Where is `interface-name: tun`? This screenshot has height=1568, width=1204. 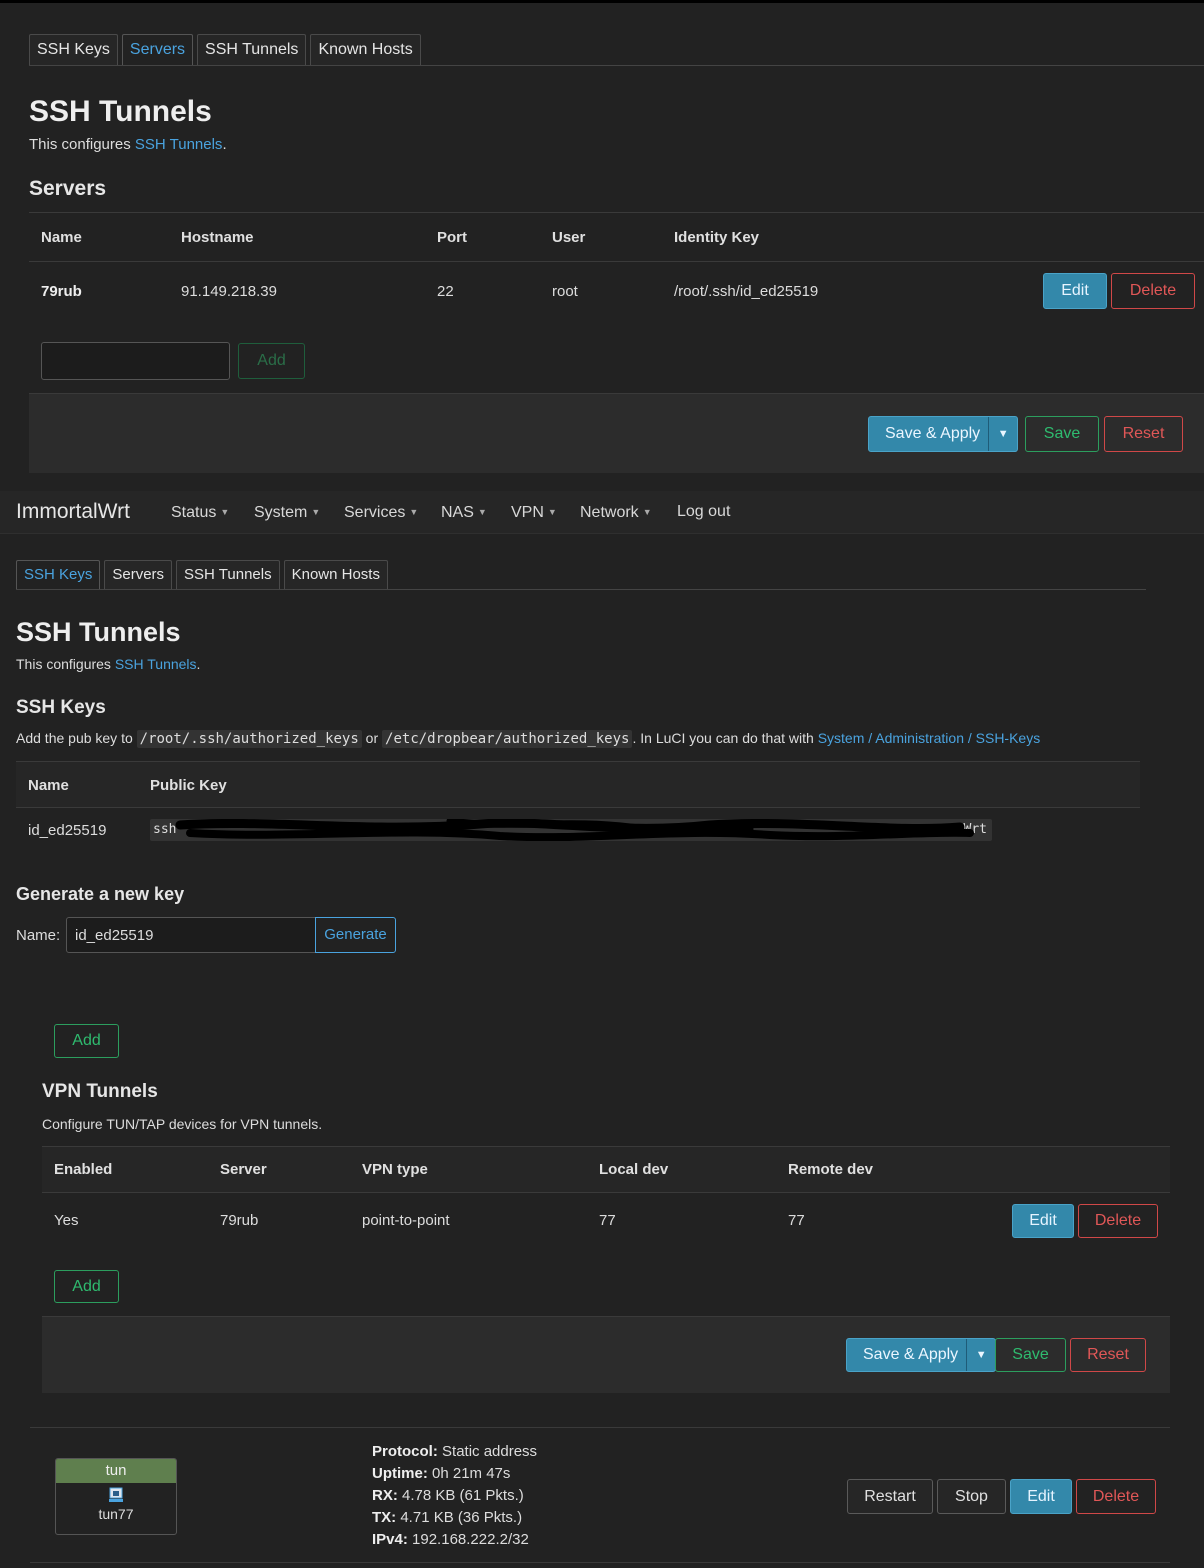 interface-name: tun is located at coordinates (116, 1471).